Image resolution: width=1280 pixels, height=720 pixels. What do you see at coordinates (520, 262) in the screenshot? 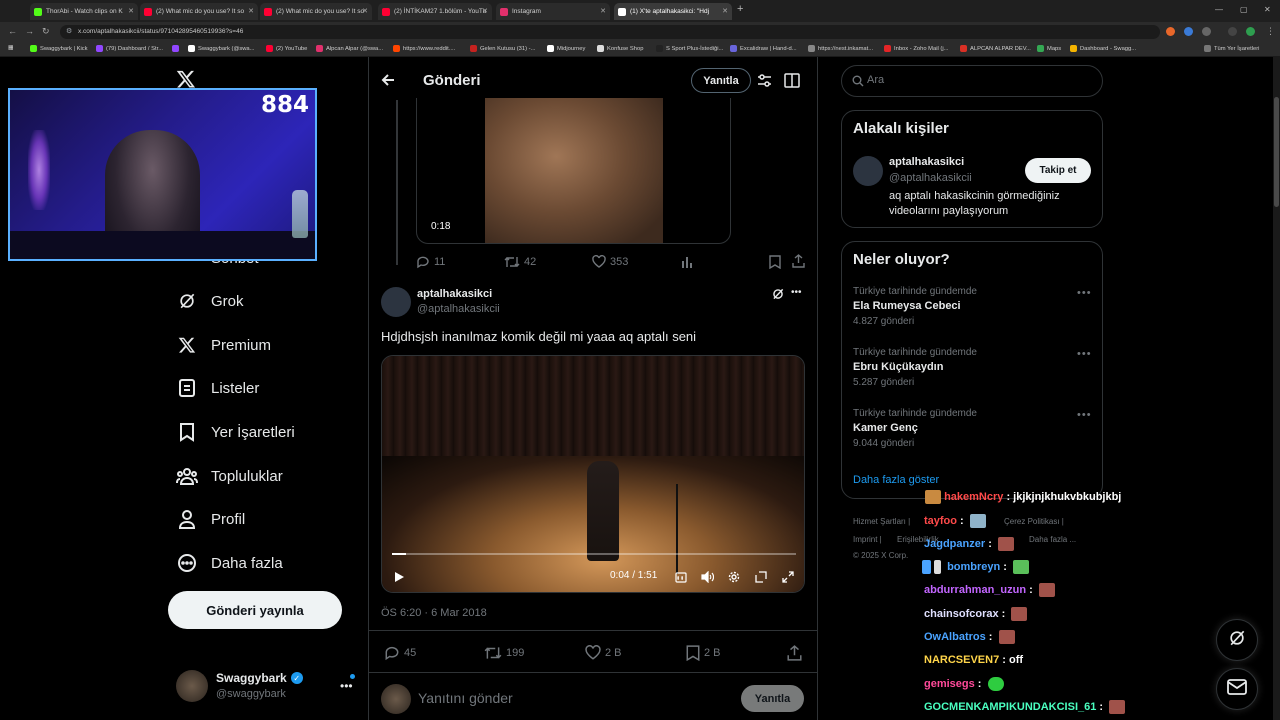
I see `repost-action: 42` at bounding box center [520, 262].